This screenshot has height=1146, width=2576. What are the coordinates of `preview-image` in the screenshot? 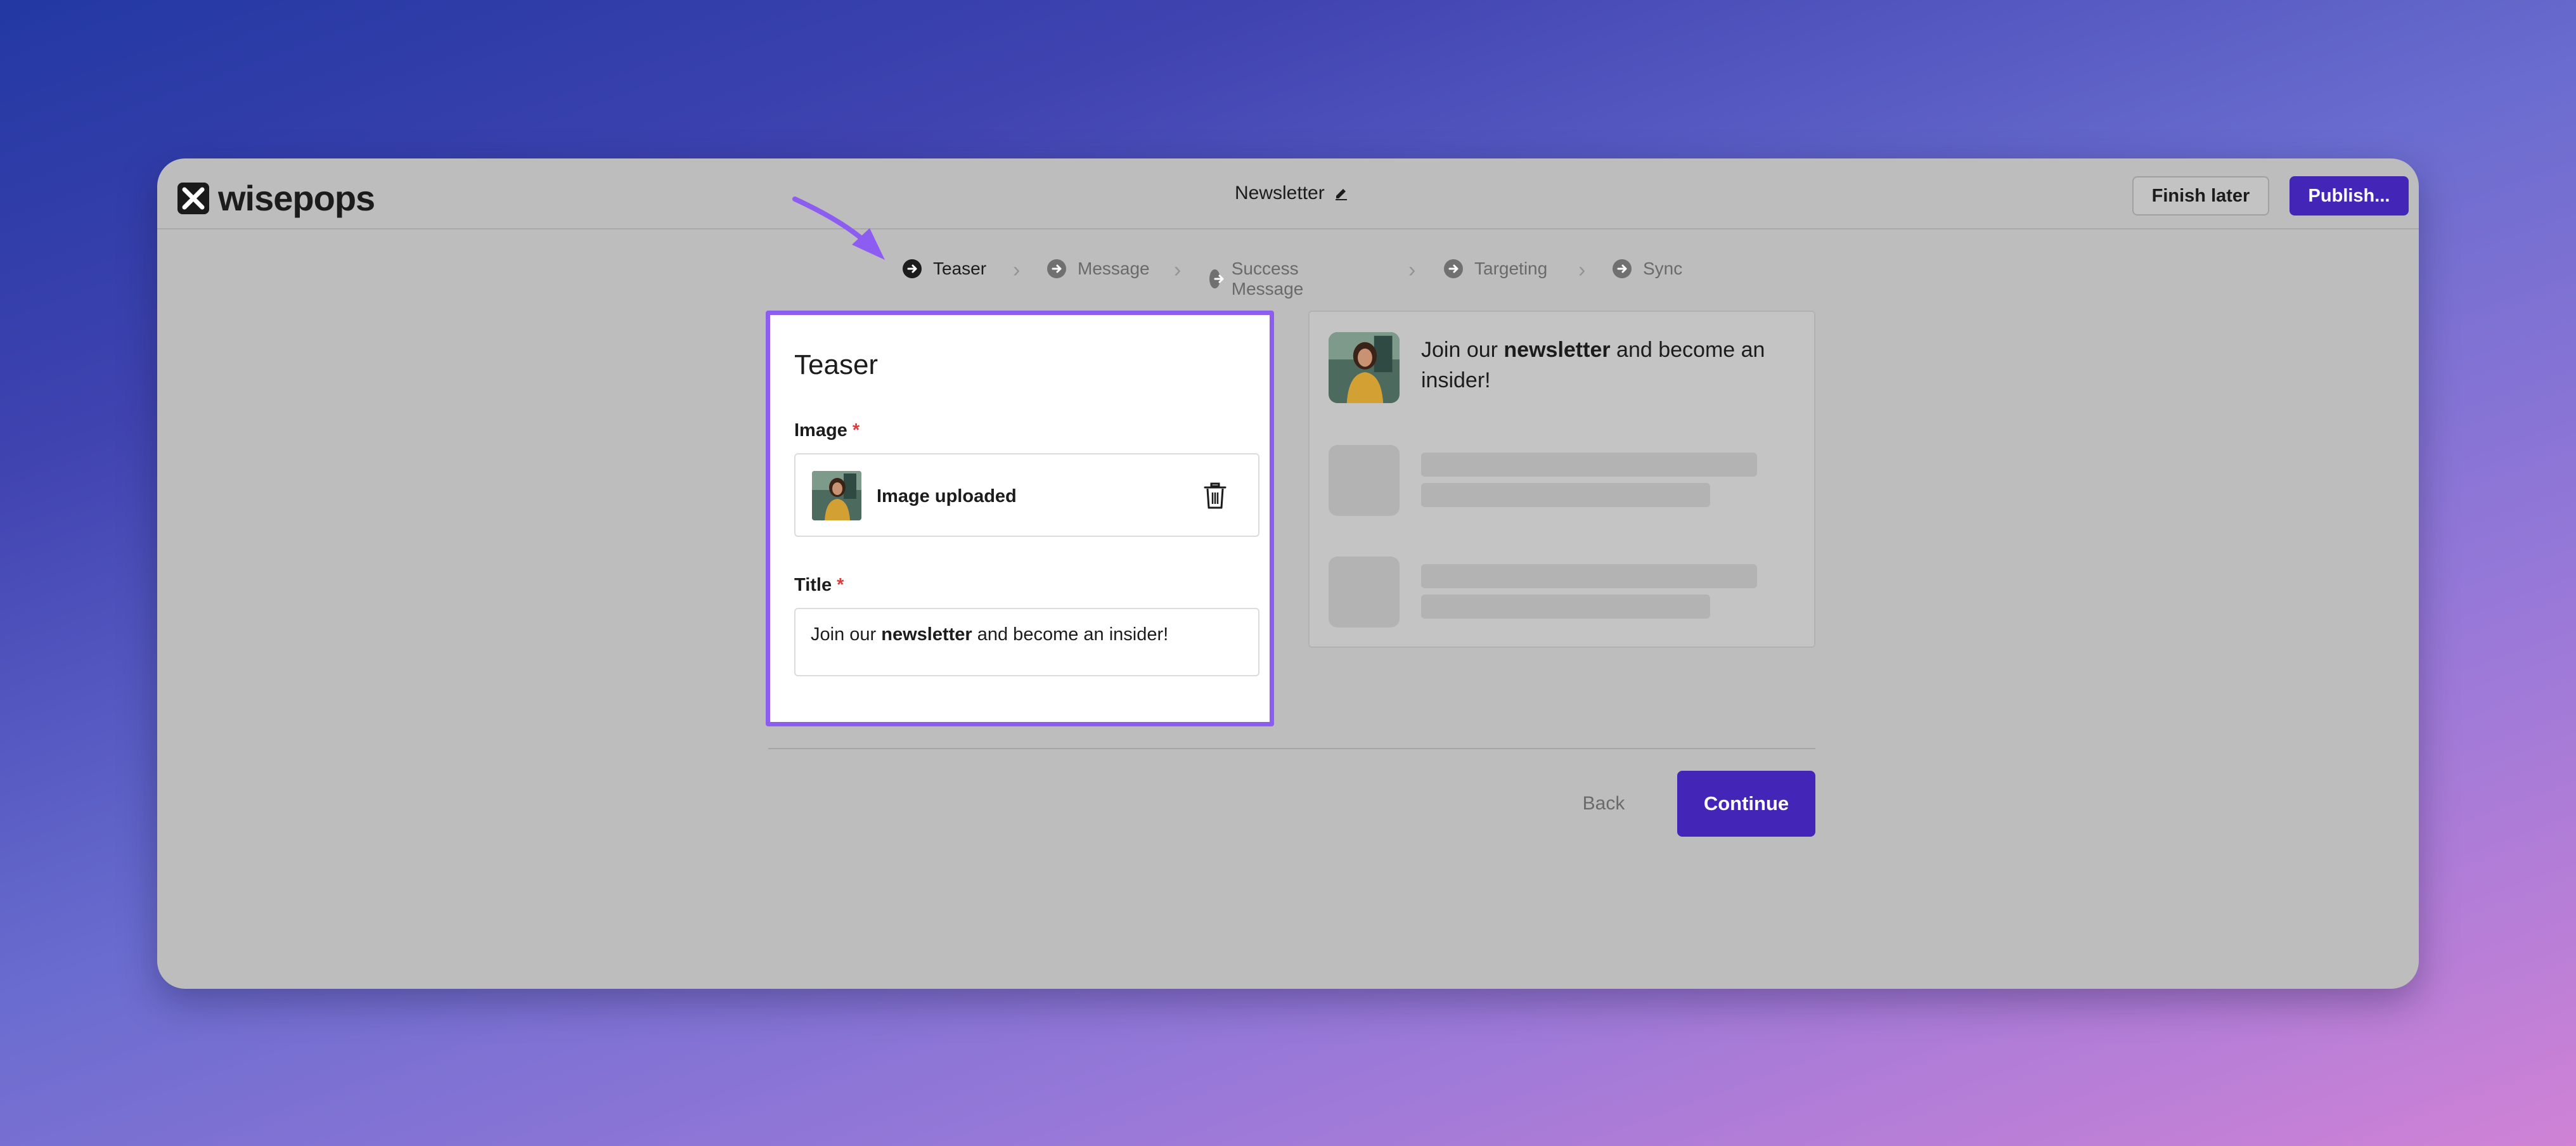 It's located at (1364, 368).